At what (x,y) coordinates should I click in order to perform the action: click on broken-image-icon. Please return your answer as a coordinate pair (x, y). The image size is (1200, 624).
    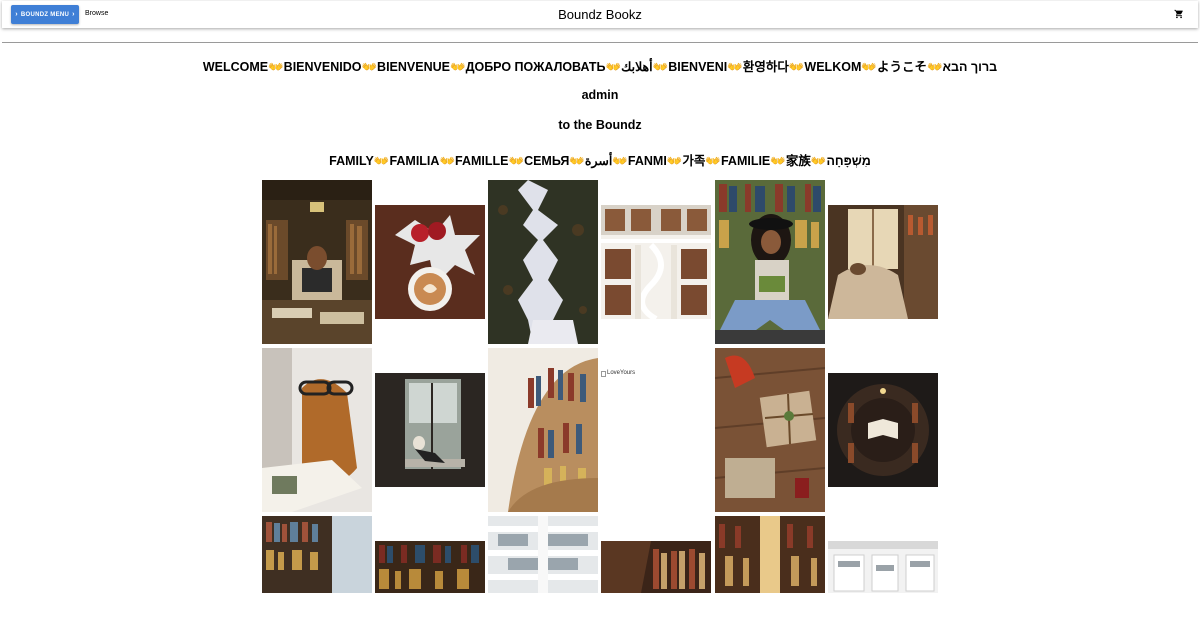
    Looking at the image, I should click on (603, 374).